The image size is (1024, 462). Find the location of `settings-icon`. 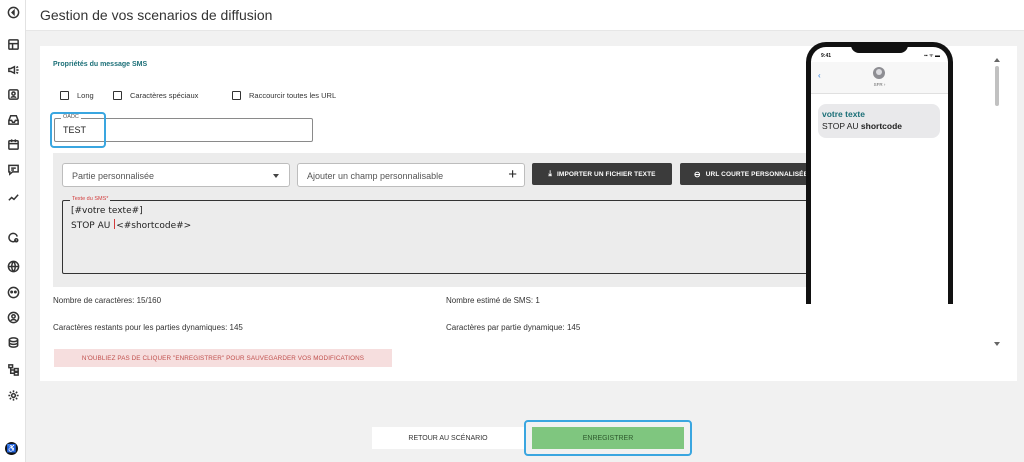

settings-icon is located at coordinates (13, 395).